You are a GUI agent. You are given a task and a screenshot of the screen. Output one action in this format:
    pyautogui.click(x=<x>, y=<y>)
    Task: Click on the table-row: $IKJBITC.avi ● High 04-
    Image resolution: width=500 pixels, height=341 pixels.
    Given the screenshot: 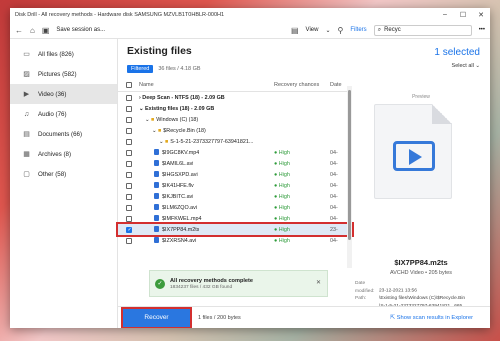 What is the action you would take?
    pyautogui.click(x=235, y=196)
    